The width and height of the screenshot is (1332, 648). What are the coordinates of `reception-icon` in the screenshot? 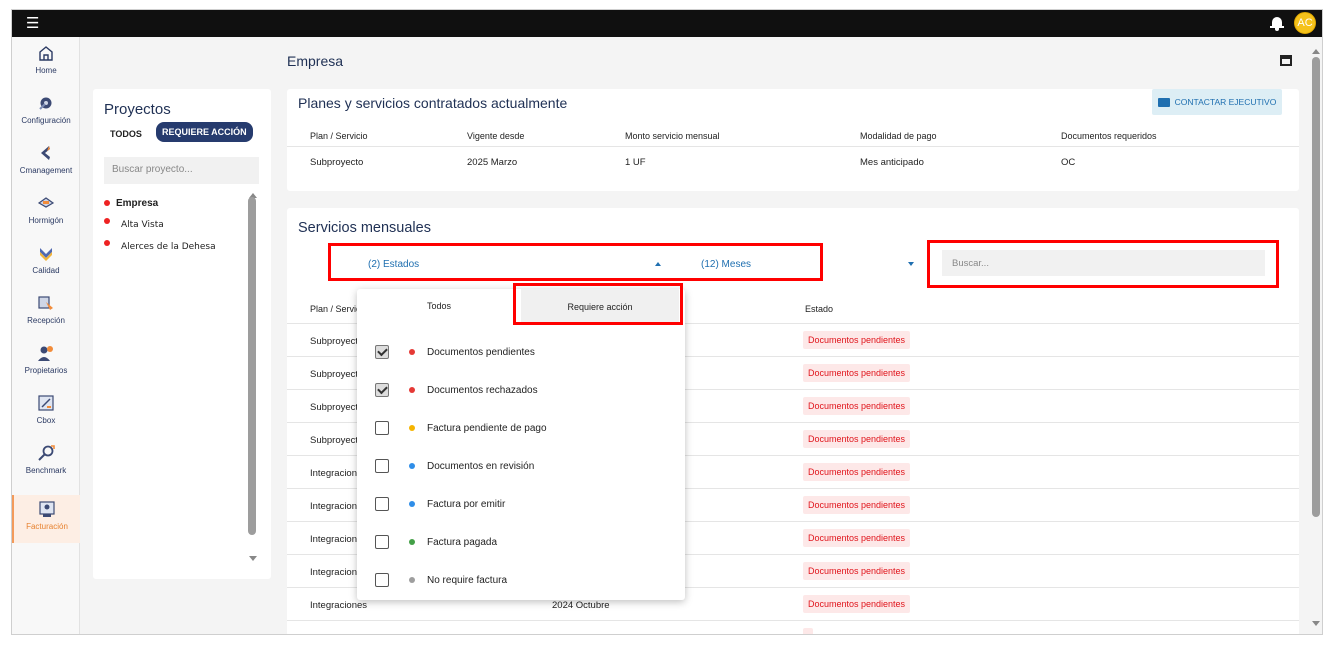 It's located at (46, 303).